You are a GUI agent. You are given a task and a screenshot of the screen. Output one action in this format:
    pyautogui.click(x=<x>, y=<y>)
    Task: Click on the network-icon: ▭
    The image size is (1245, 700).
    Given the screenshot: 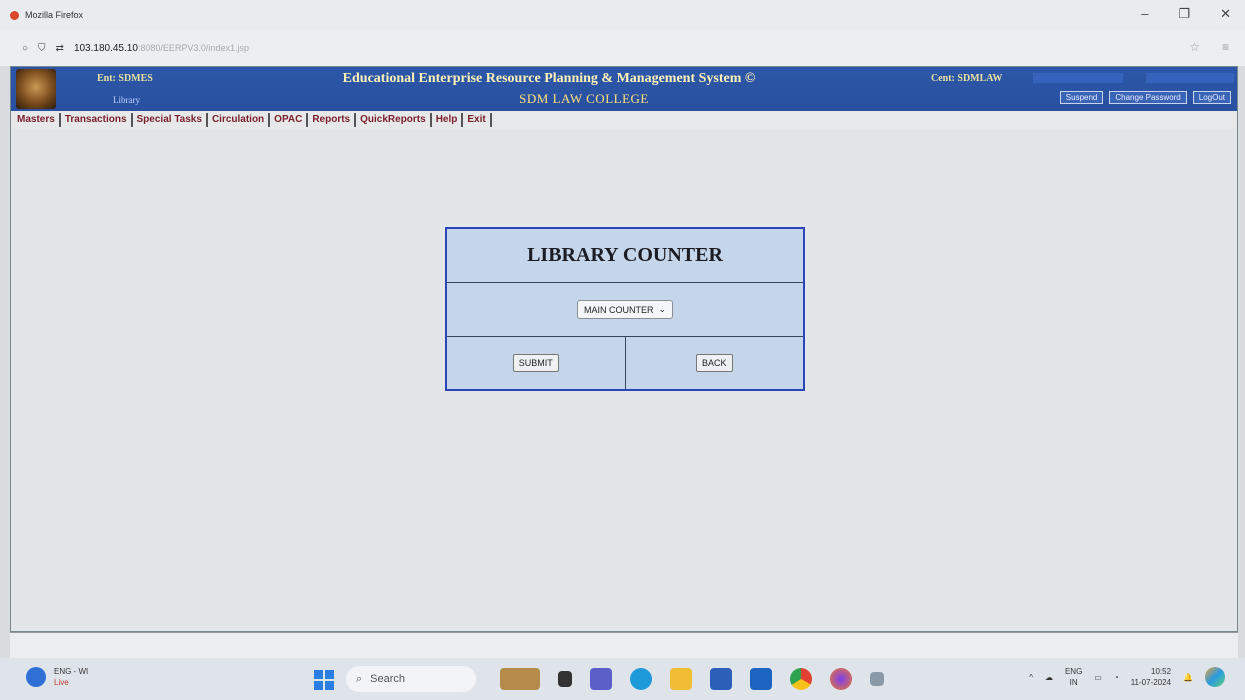 What is the action you would take?
    pyautogui.click(x=1098, y=677)
    